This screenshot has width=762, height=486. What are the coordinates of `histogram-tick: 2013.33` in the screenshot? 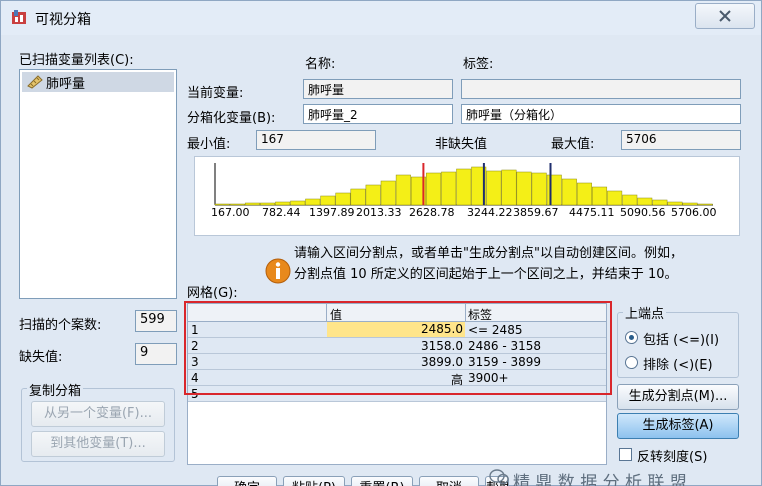 It's located at (379, 212).